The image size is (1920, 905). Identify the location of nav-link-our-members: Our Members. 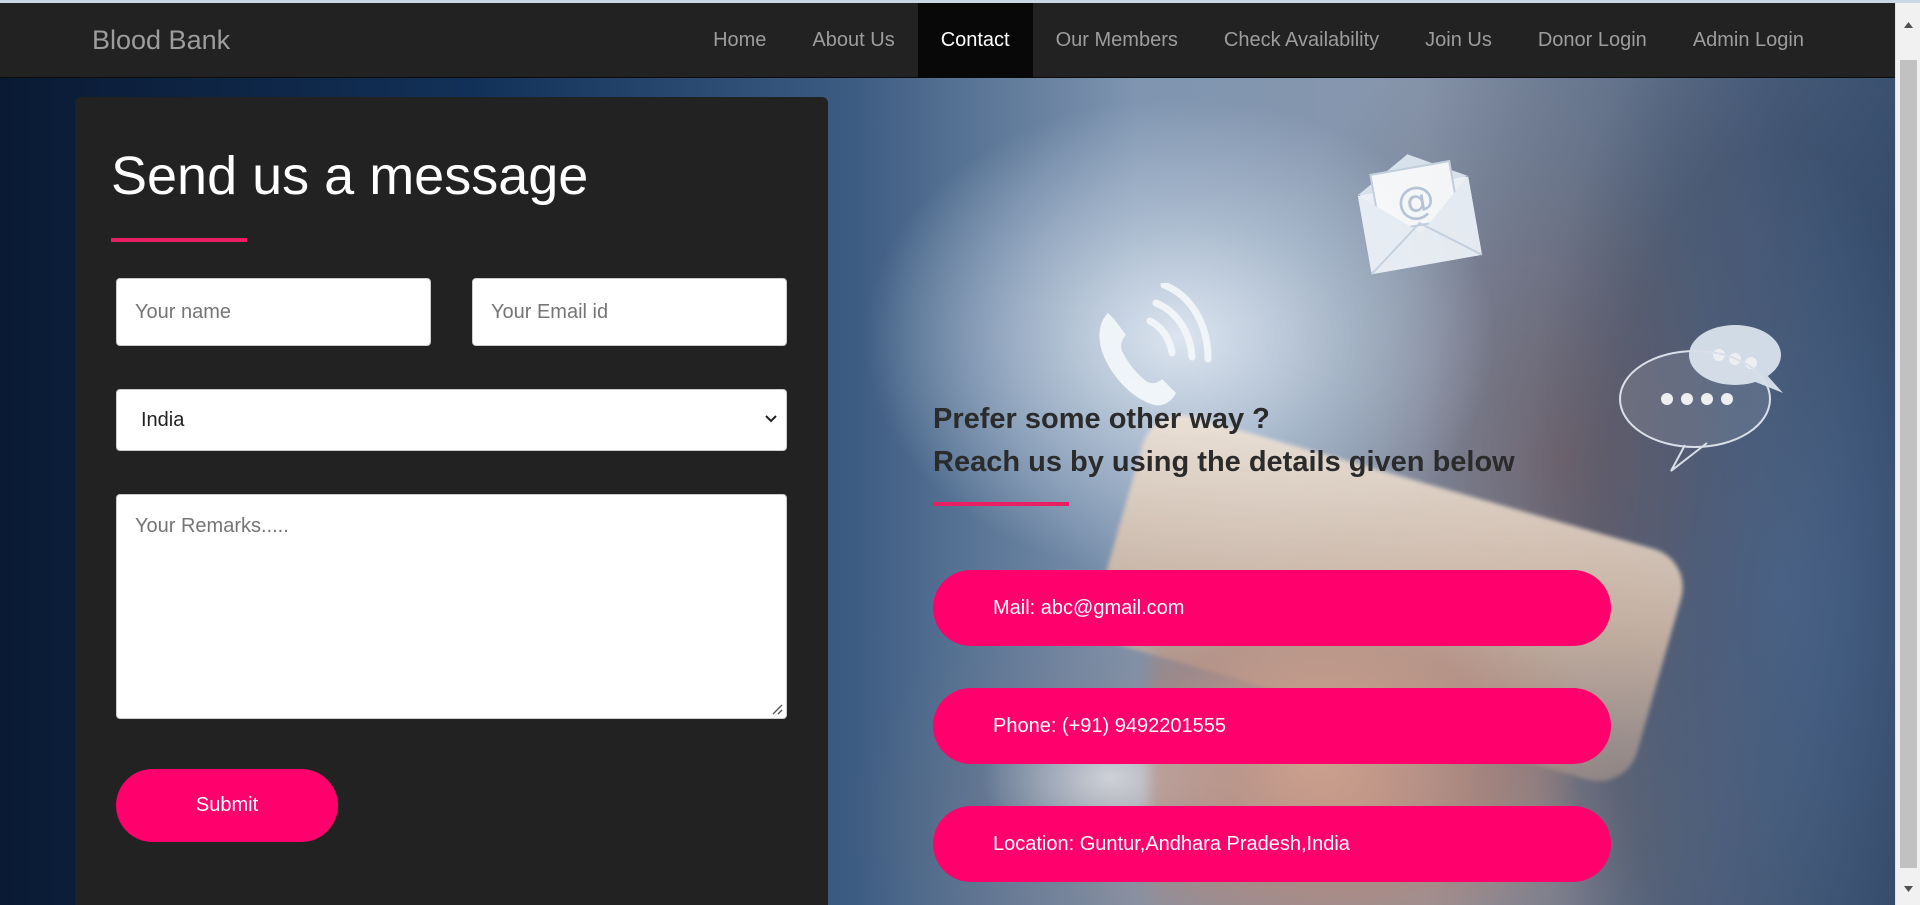
(1117, 40).